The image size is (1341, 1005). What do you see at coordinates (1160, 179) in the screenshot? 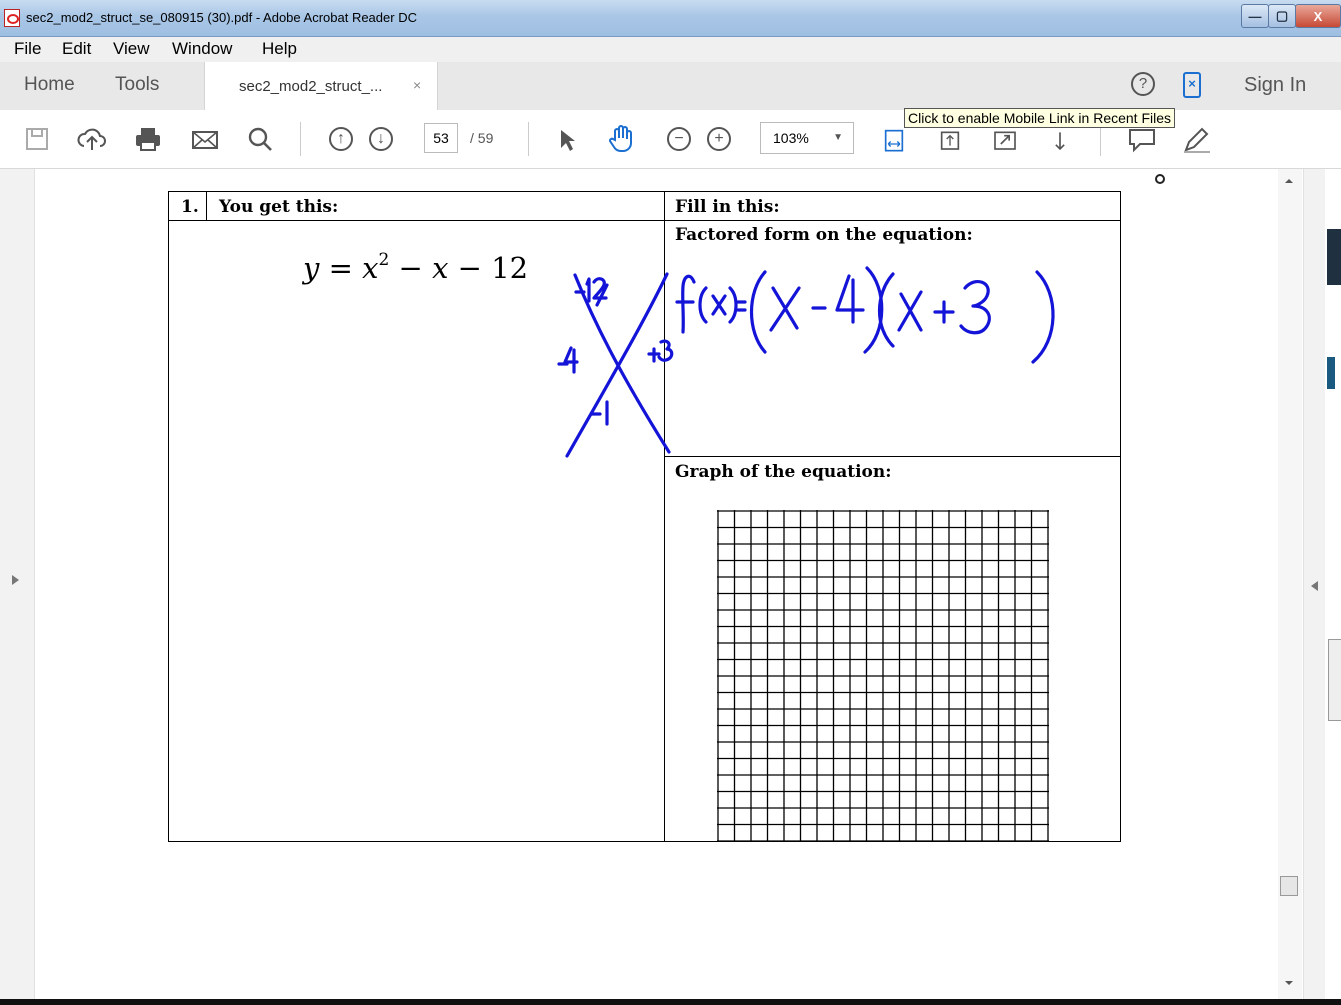
I see `read-mode-icon` at bounding box center [1160, 179].